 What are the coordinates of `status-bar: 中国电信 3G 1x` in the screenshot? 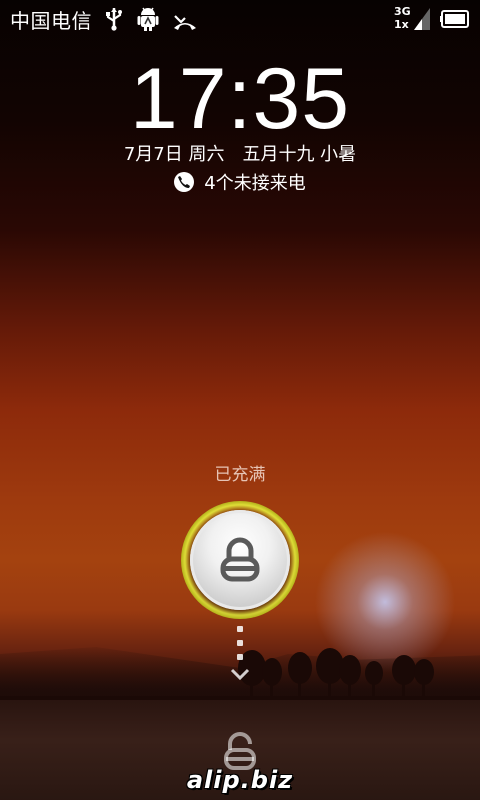 It's located at (240, 19).